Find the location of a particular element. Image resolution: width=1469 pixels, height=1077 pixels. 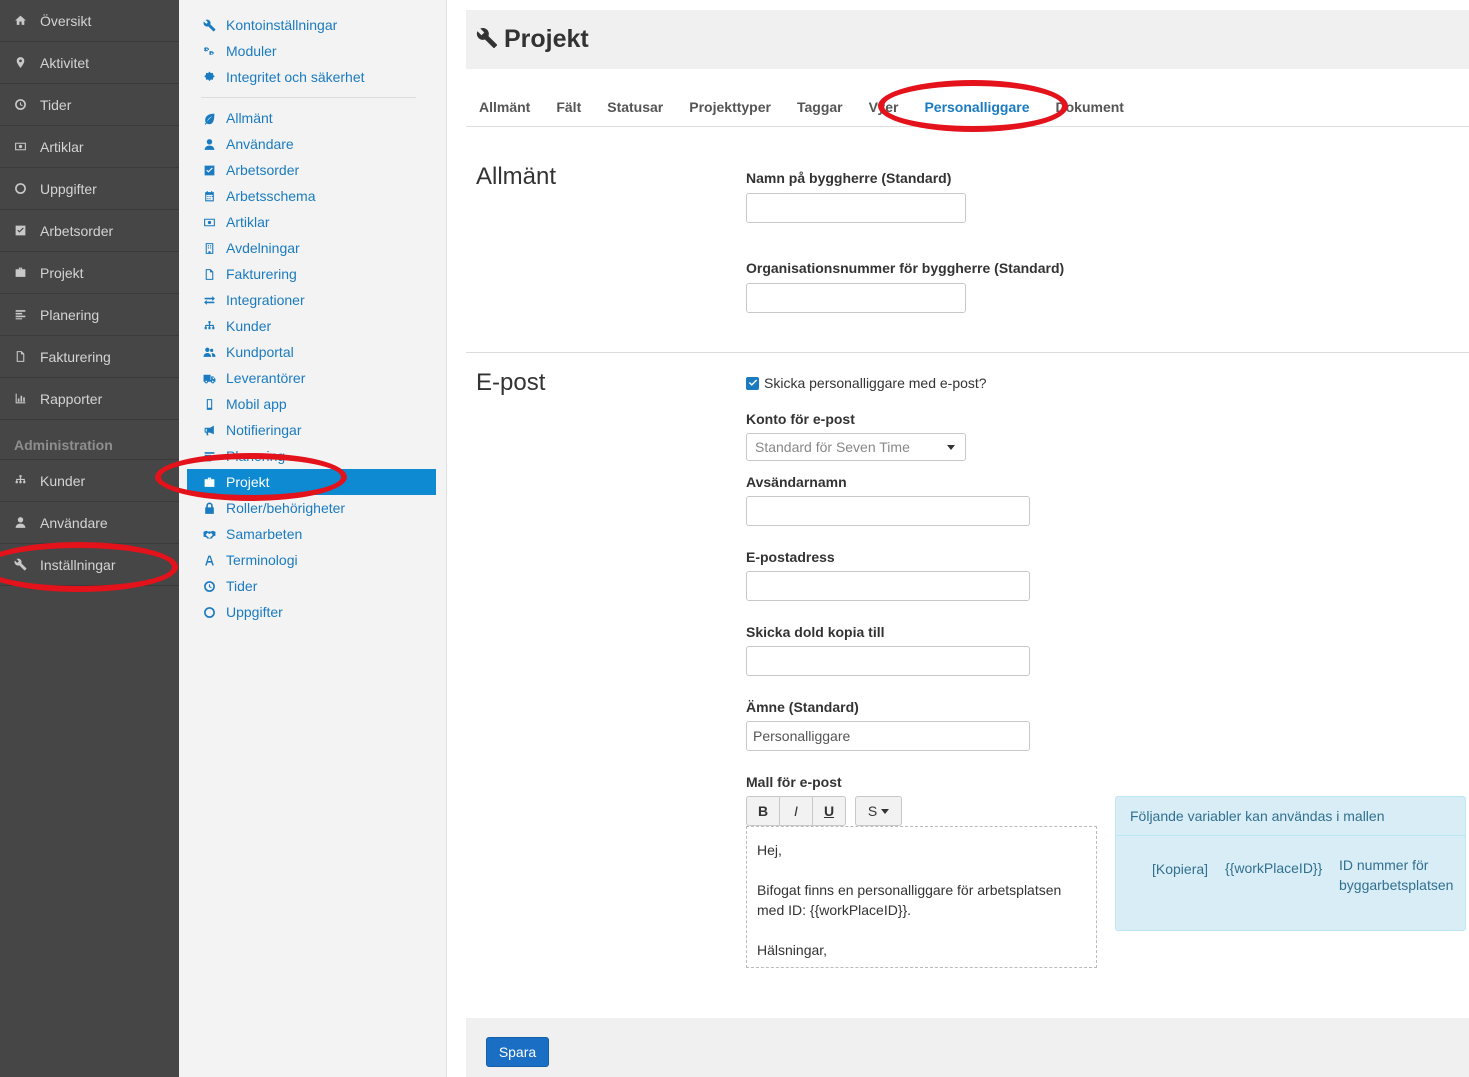

sidebar-item-översikt: Översikt is located at coordinates (89, 21).